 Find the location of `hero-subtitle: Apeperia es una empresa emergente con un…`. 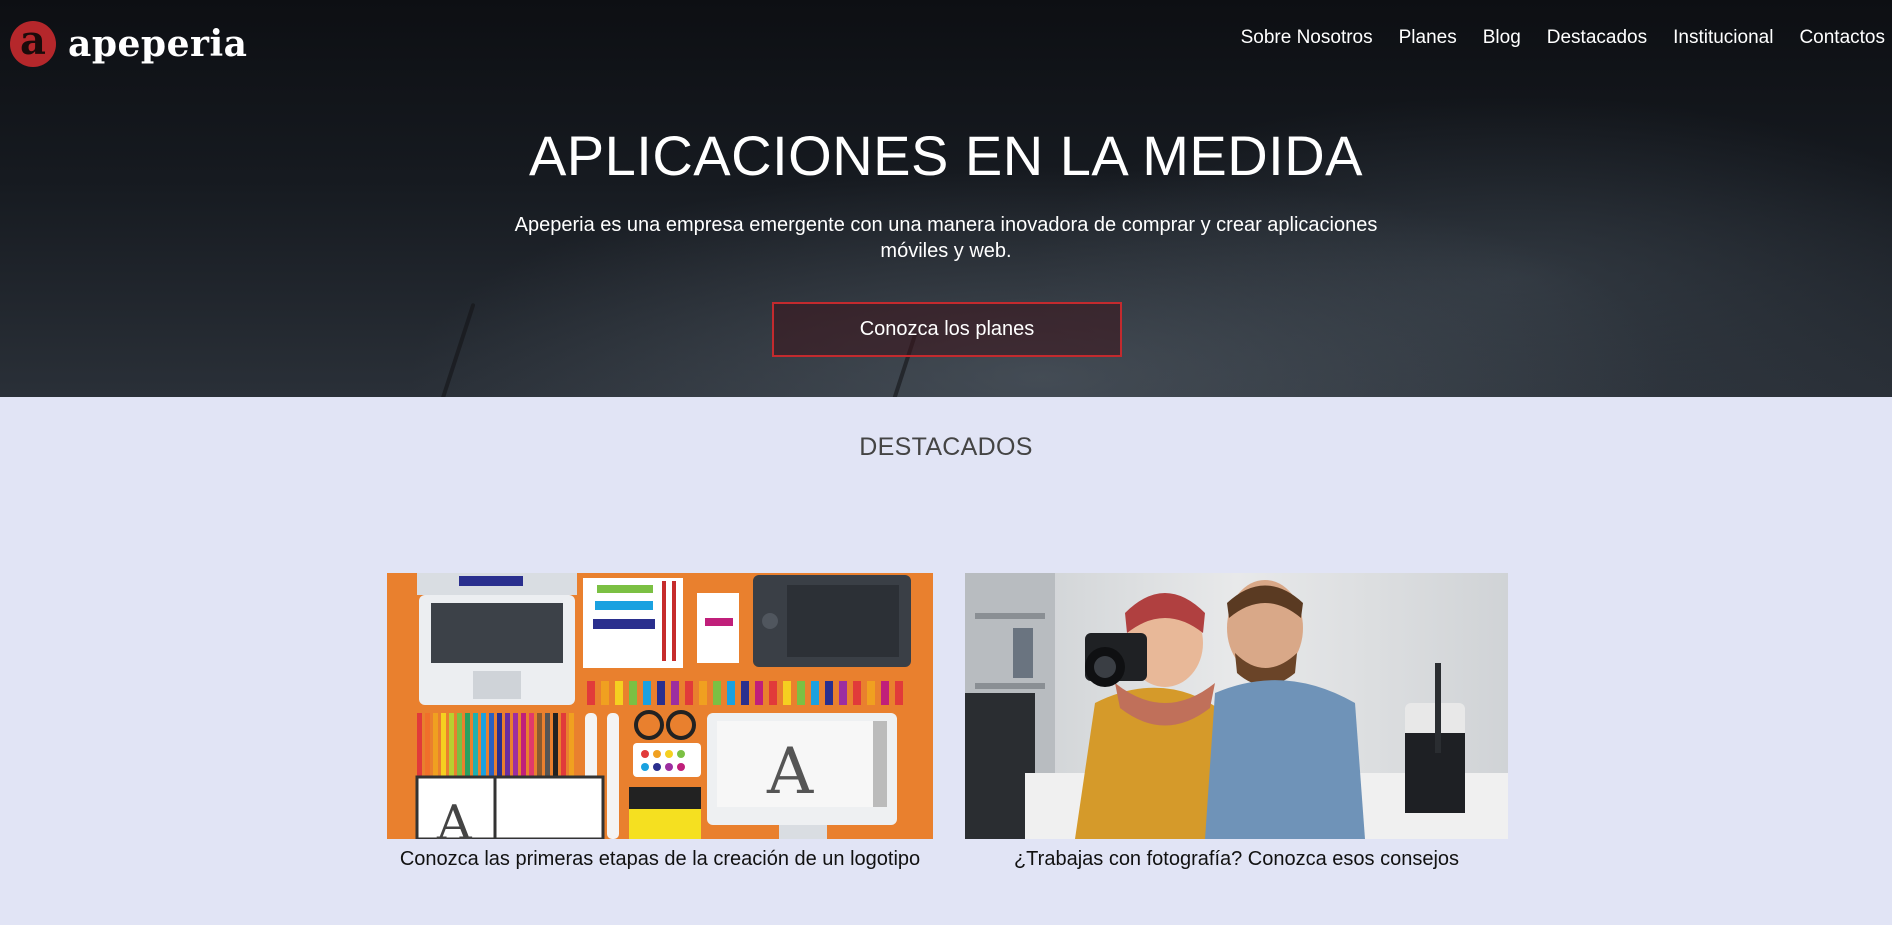

hero-subtitle: Apeperia es una empresa emergente con un… is located at coordinates (946, 238).